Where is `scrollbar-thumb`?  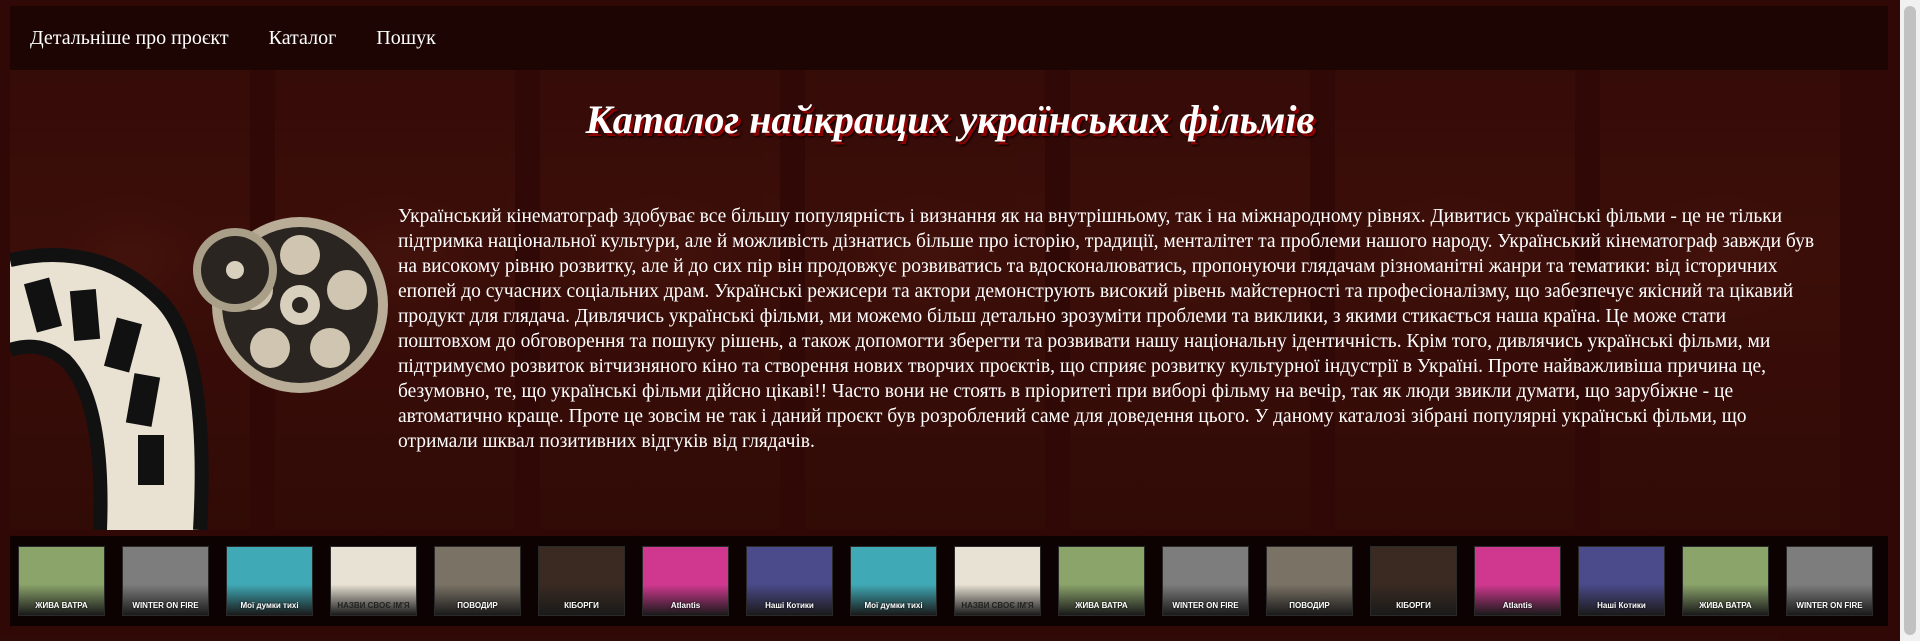
scrollbar-thumb is located at coordinates (1910, 320).